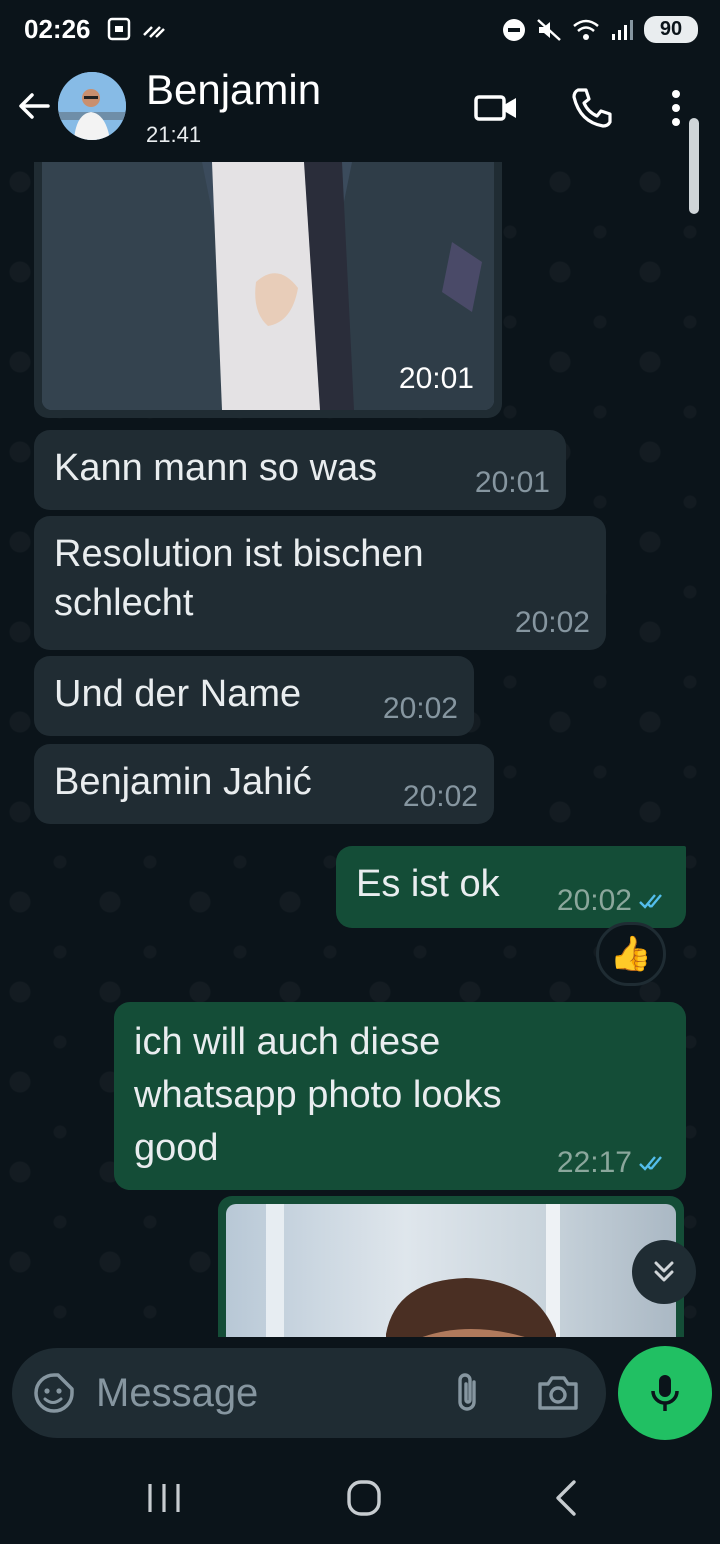  Describe the element at coordinates (57, 29) in the screenshot. I see `status-time: 02:26` at that location.